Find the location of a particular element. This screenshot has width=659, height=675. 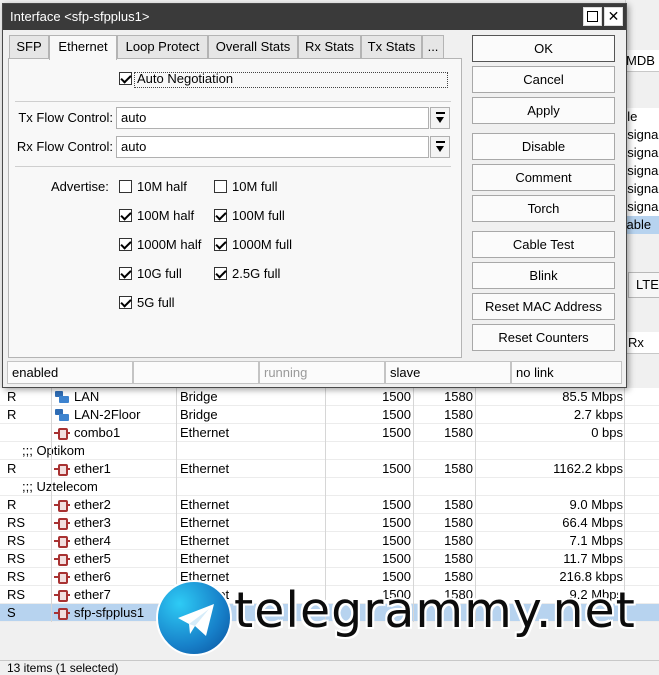

status-running: running is located at coordinates (322, 372).